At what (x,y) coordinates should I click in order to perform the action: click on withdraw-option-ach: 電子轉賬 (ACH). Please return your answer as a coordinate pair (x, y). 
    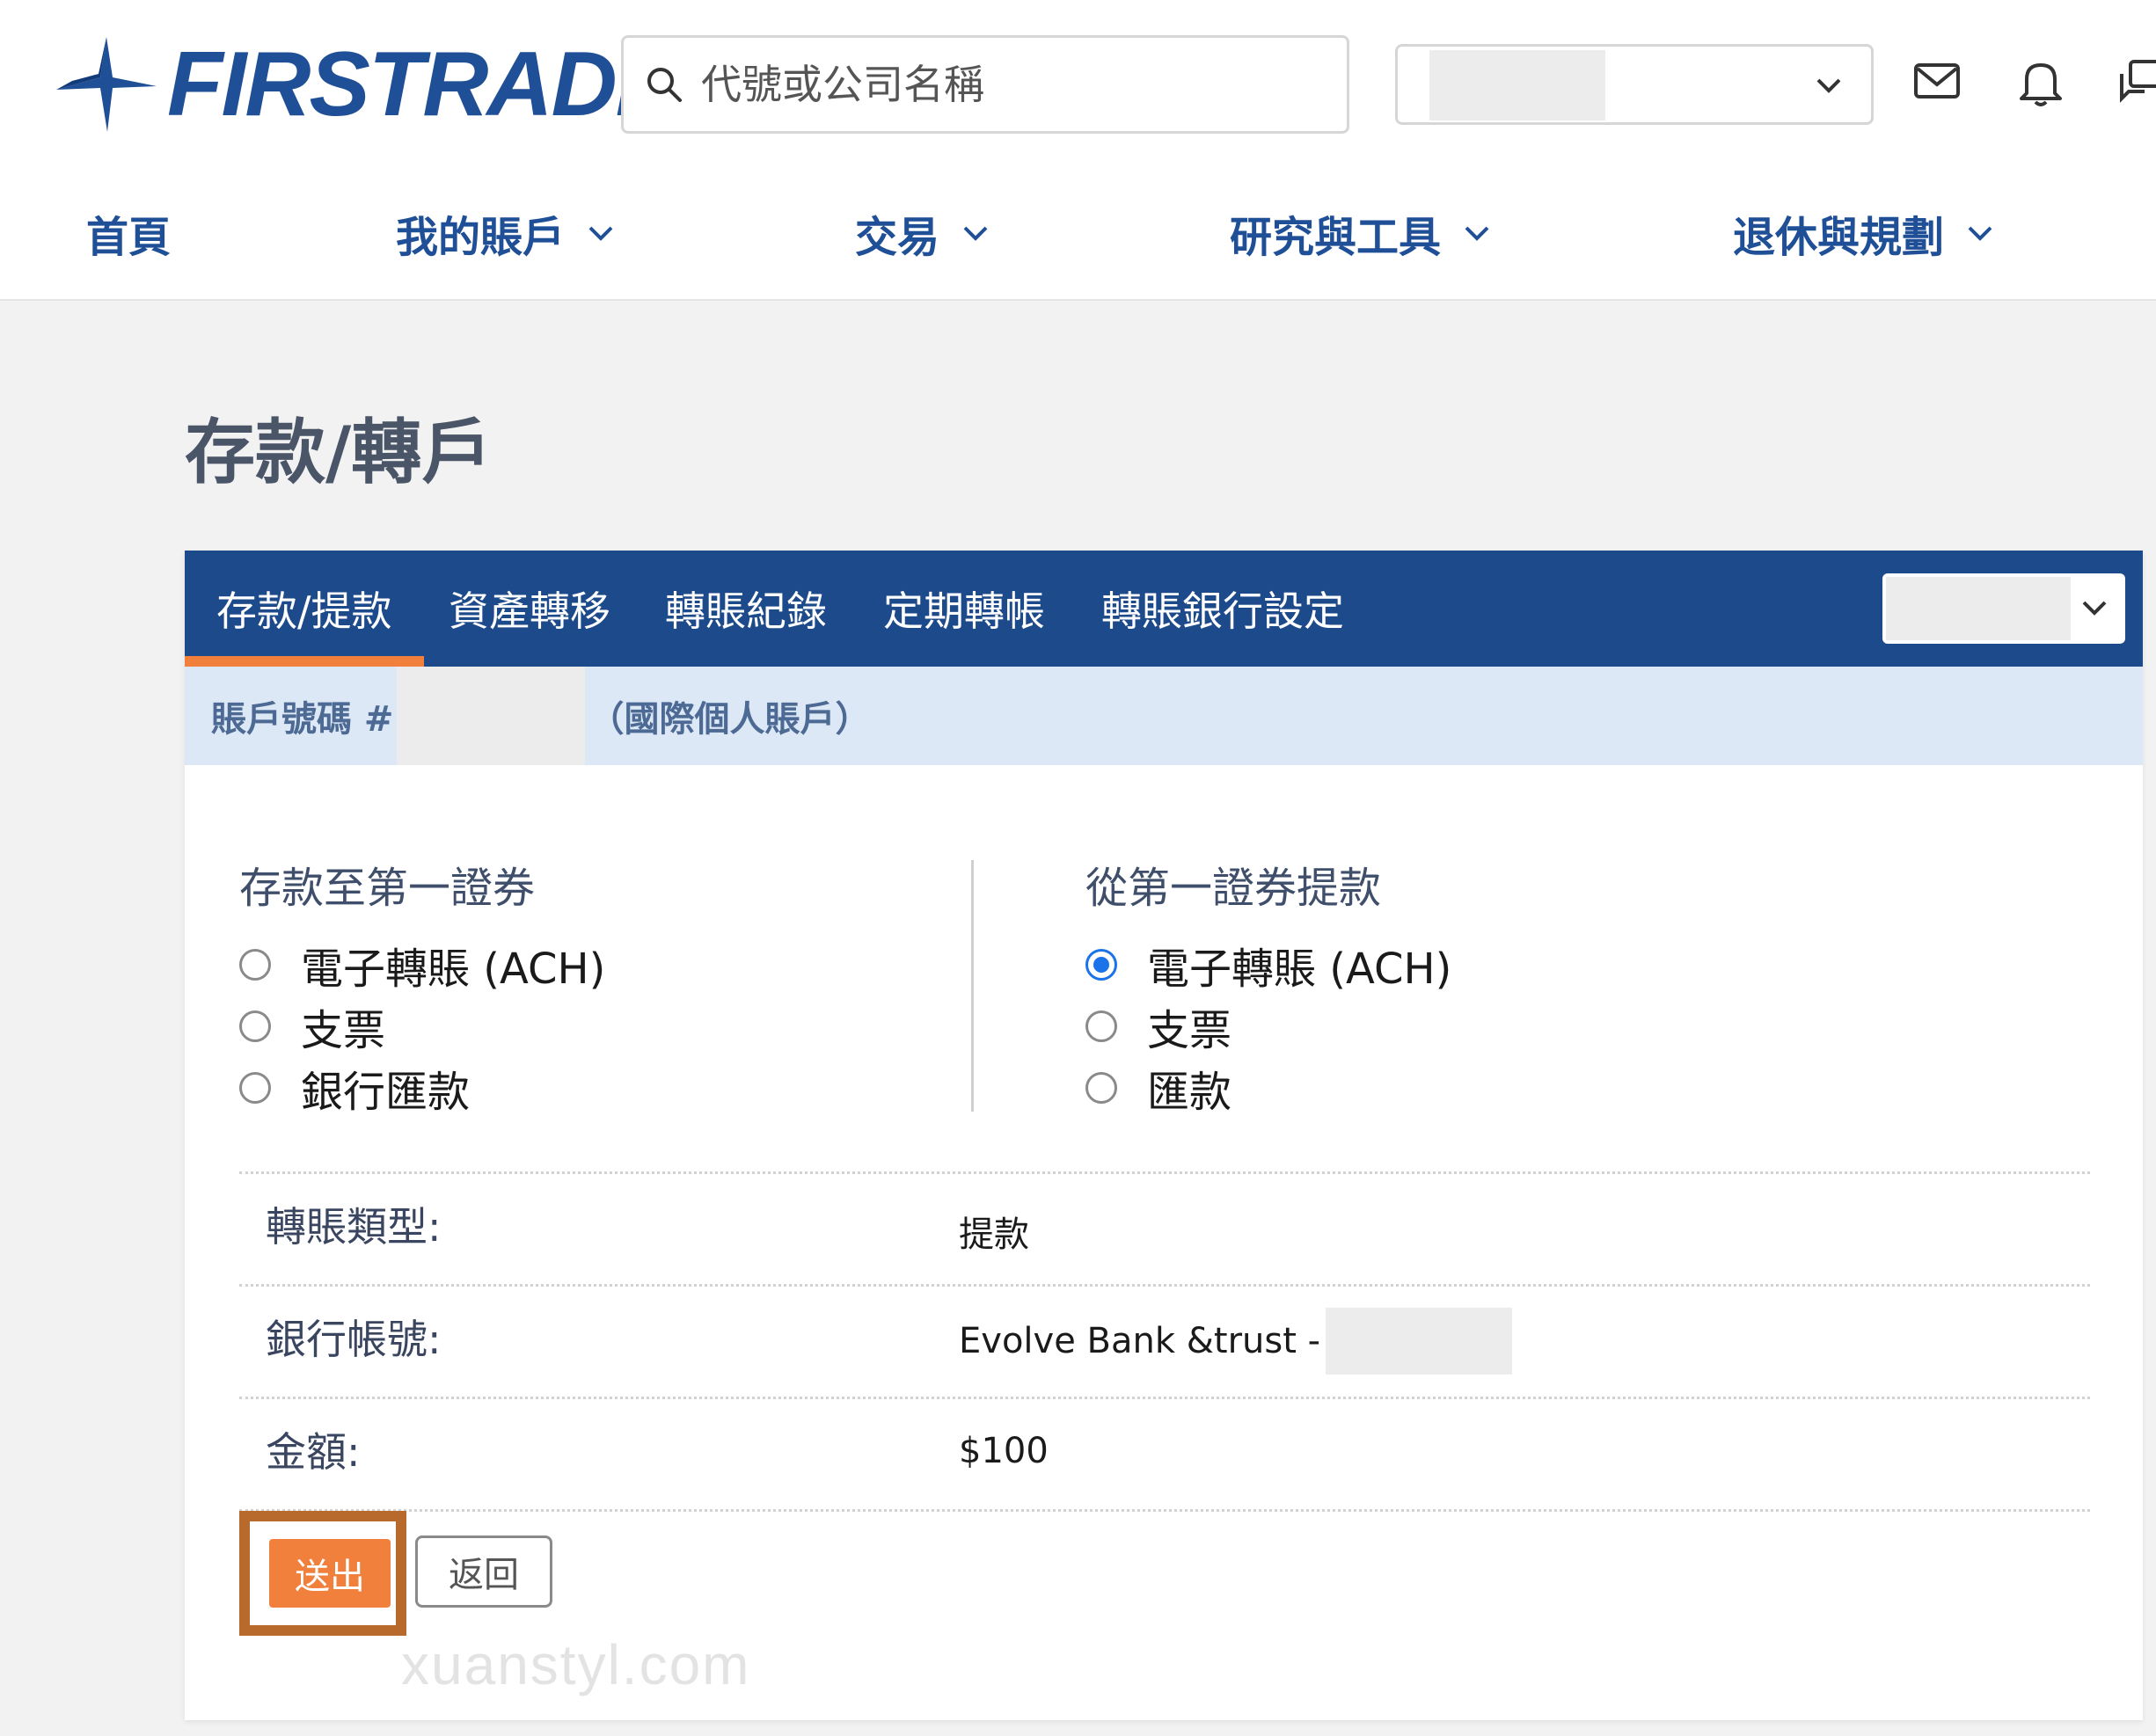
    Looking at the image, I should click on (1268, 965).